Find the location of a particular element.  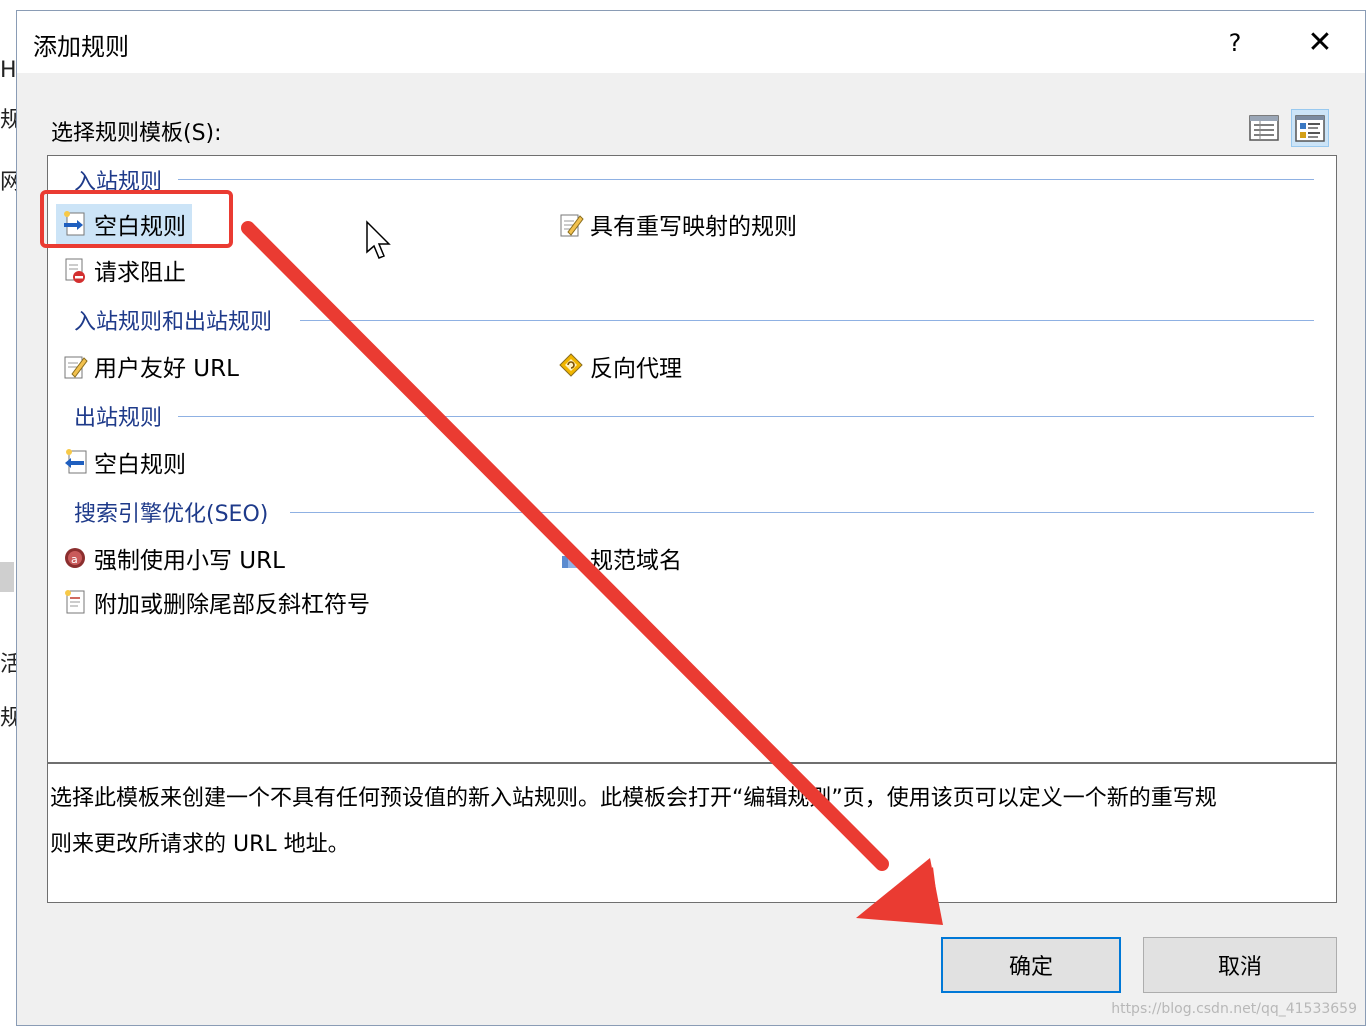

rewrite-map-icon is located at coordinates (572, 225).